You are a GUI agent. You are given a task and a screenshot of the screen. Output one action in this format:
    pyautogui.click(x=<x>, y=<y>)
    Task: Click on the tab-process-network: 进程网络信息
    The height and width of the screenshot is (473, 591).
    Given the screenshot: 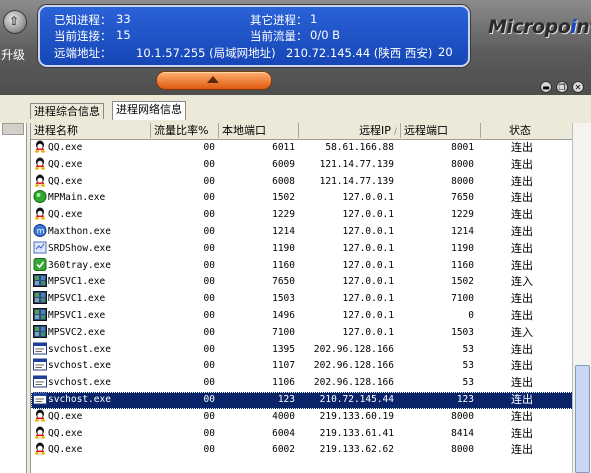 What is the action you would take?
    pyautogui.click(x=149, y=110)
    